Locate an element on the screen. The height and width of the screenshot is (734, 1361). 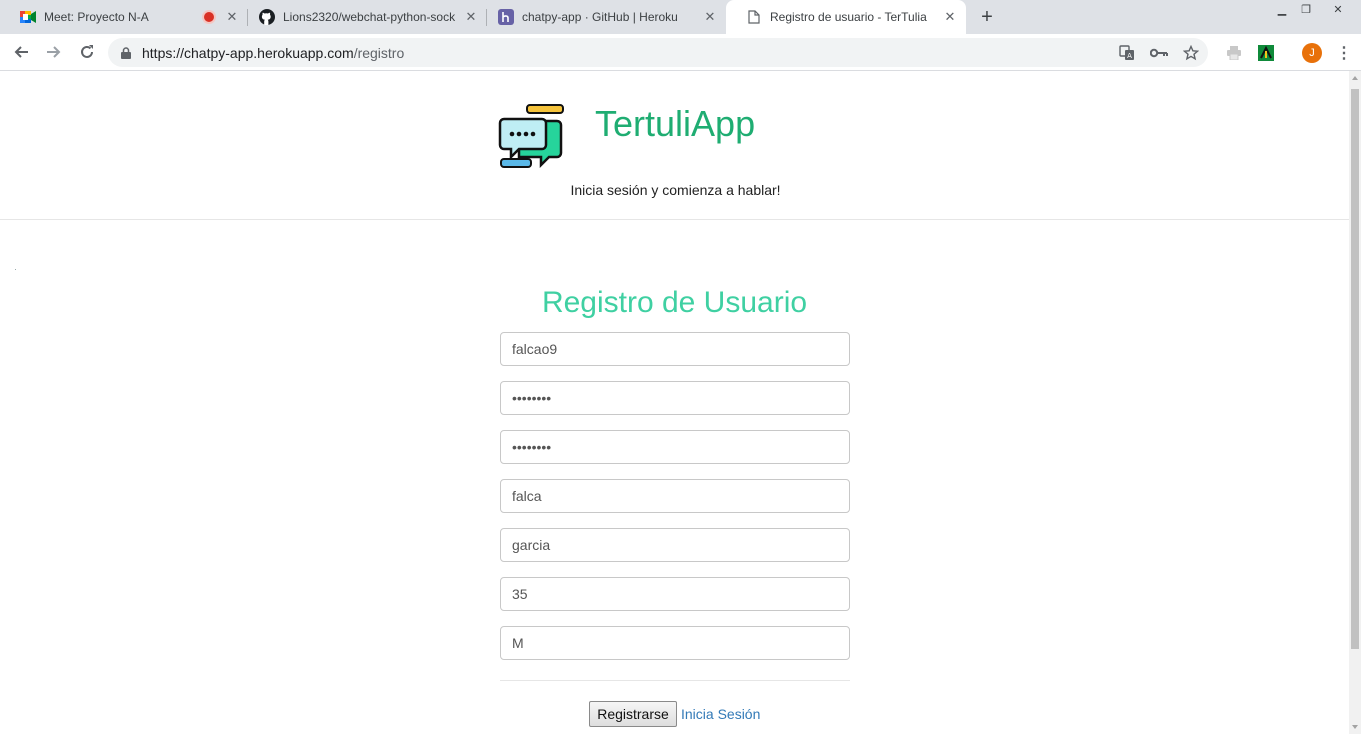
more-menu-icon: ⋮ is located at coordinates (1344, 53).